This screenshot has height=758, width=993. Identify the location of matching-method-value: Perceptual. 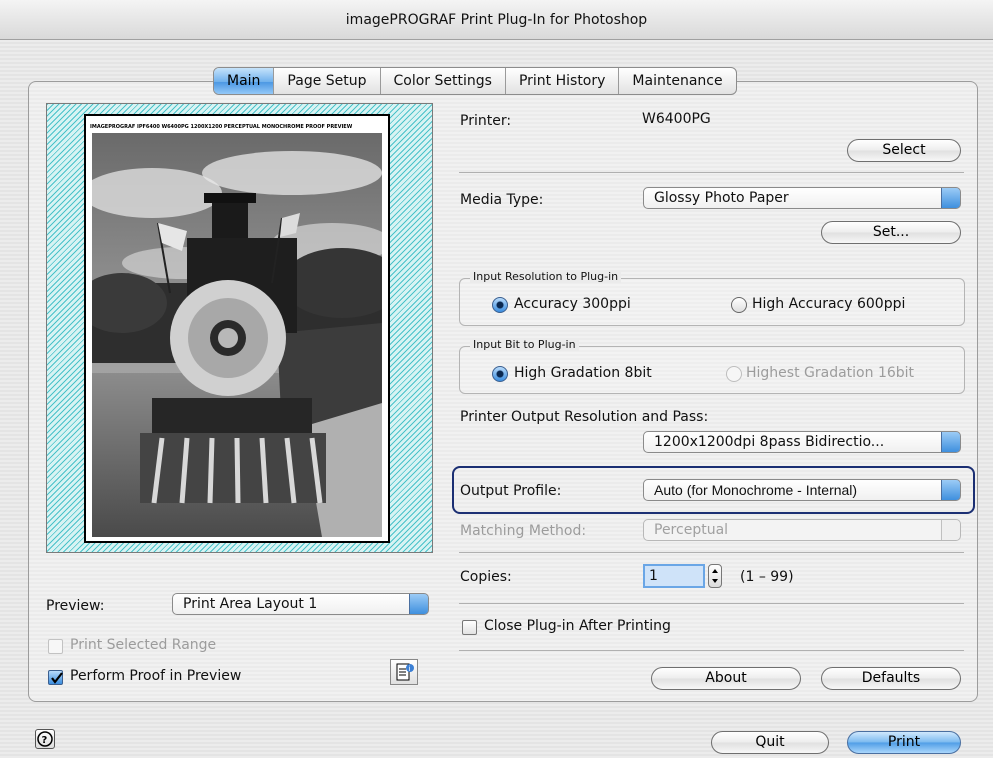
(691, 530).